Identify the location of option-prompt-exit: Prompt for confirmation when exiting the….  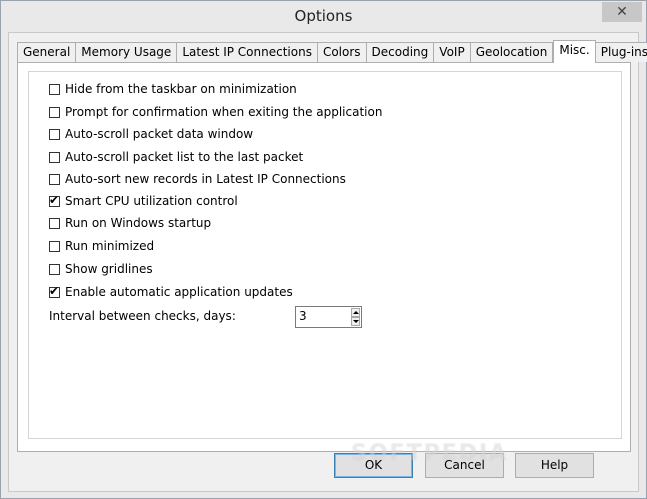
(215, 112).